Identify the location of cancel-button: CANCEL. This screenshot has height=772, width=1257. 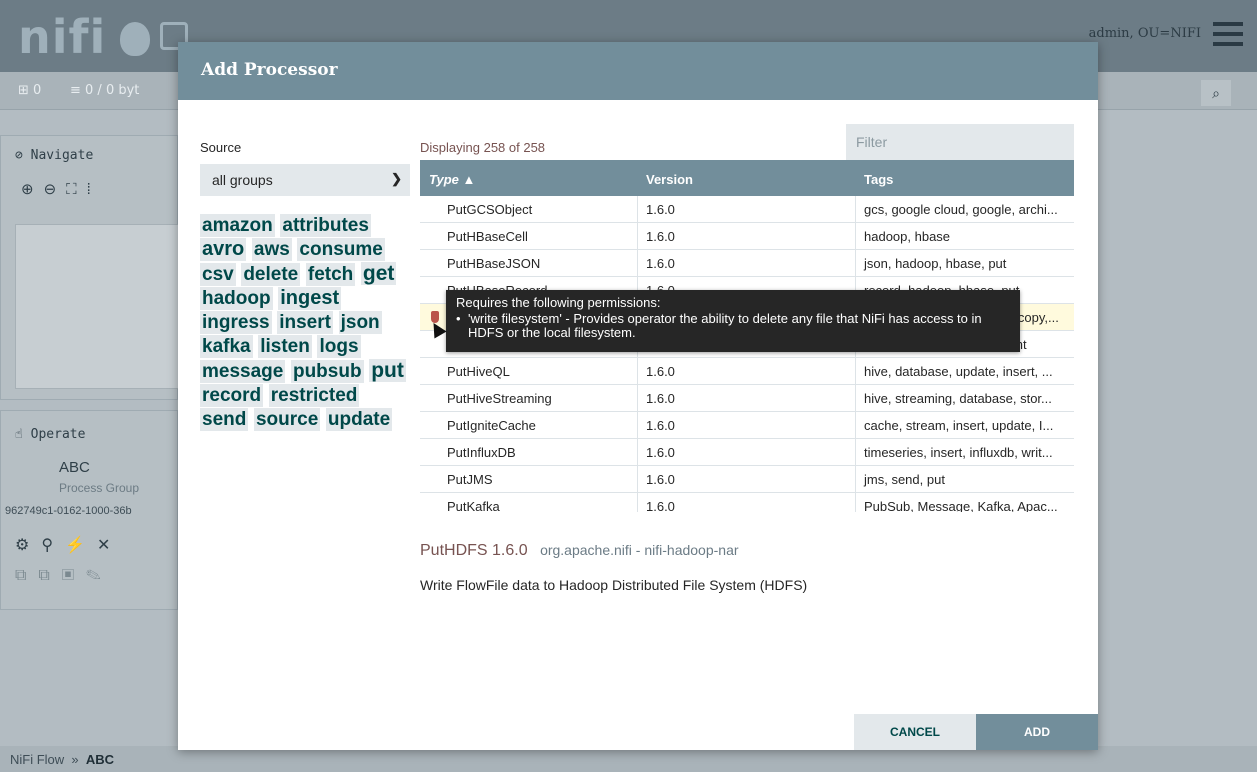
(915, 732).